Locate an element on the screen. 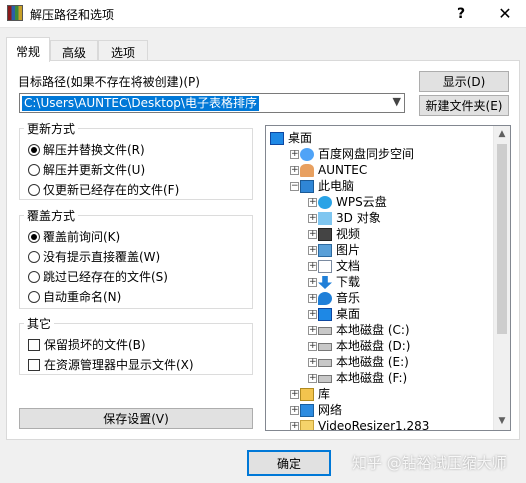  tree-item-label: WPS云盘 is located at coordinates (361, 202).